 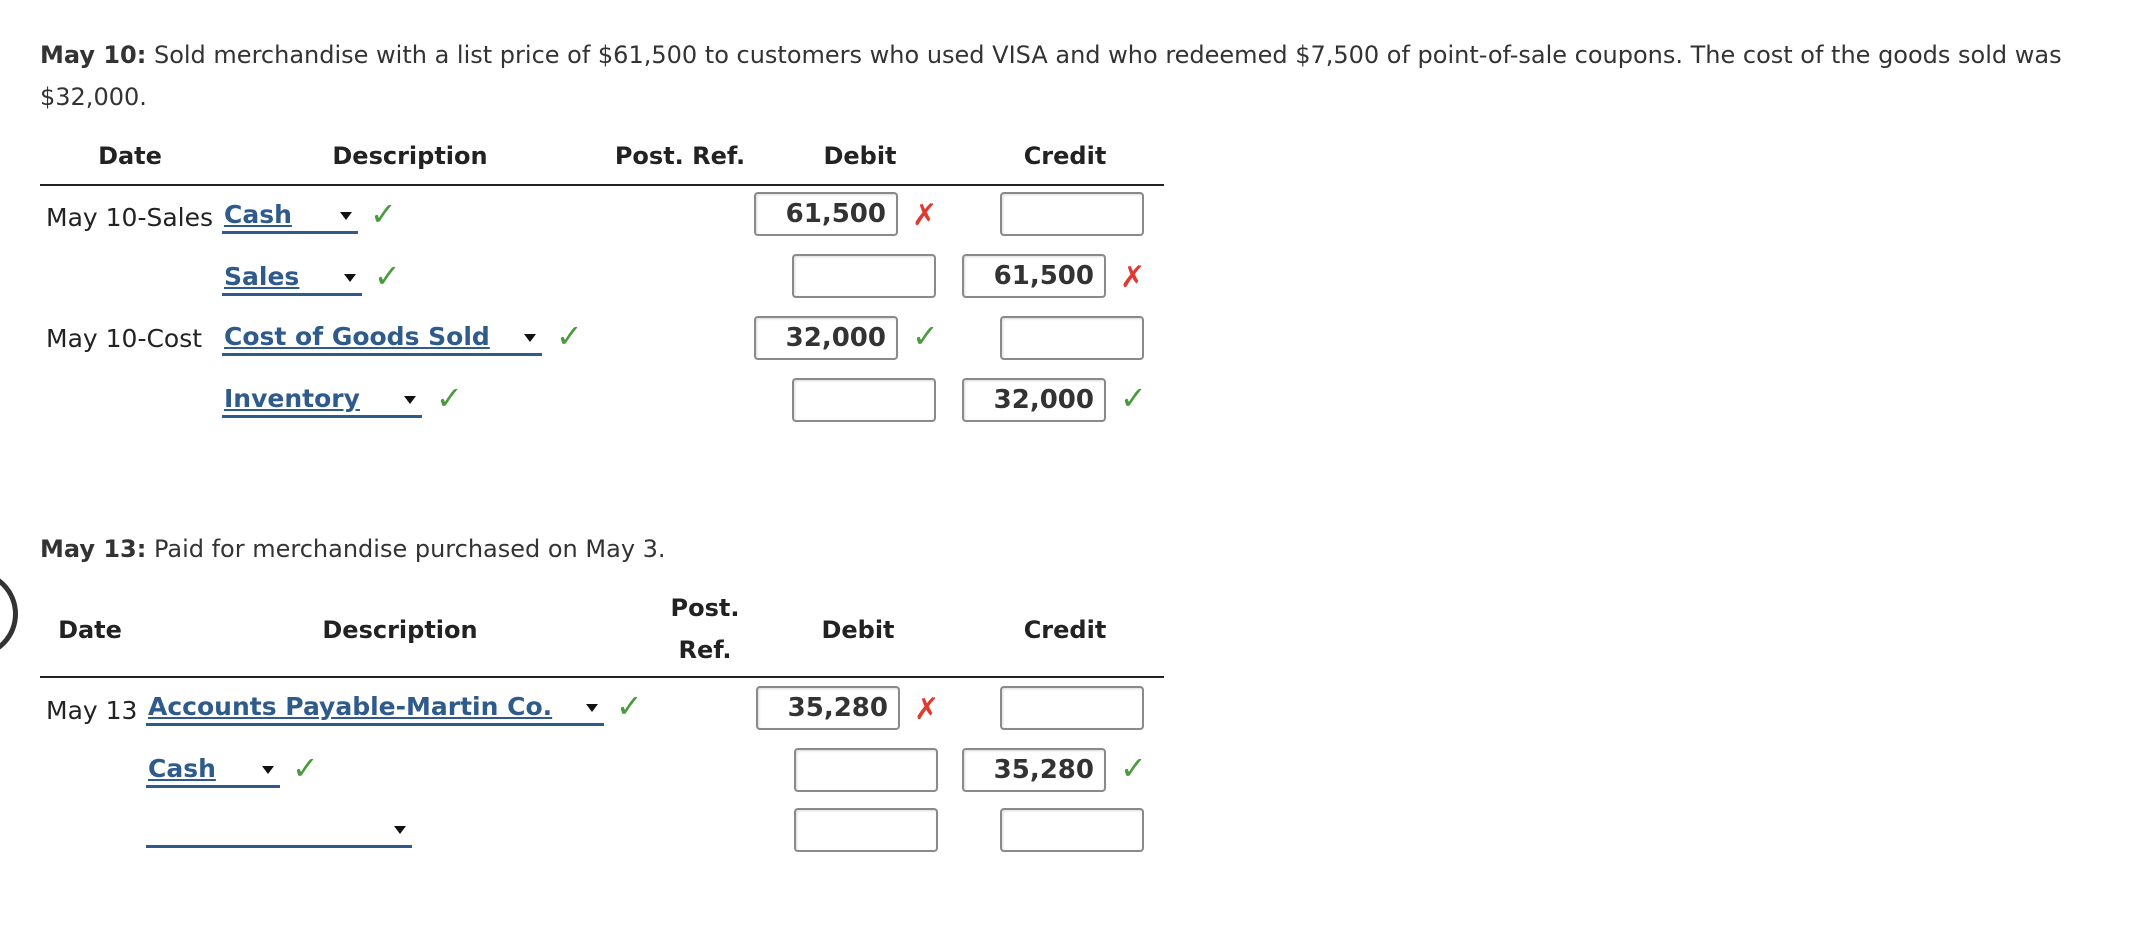 What do you see at coordinates (279, 831) in the screenshot?
I see `account-select` at bounding box center [279, 831].